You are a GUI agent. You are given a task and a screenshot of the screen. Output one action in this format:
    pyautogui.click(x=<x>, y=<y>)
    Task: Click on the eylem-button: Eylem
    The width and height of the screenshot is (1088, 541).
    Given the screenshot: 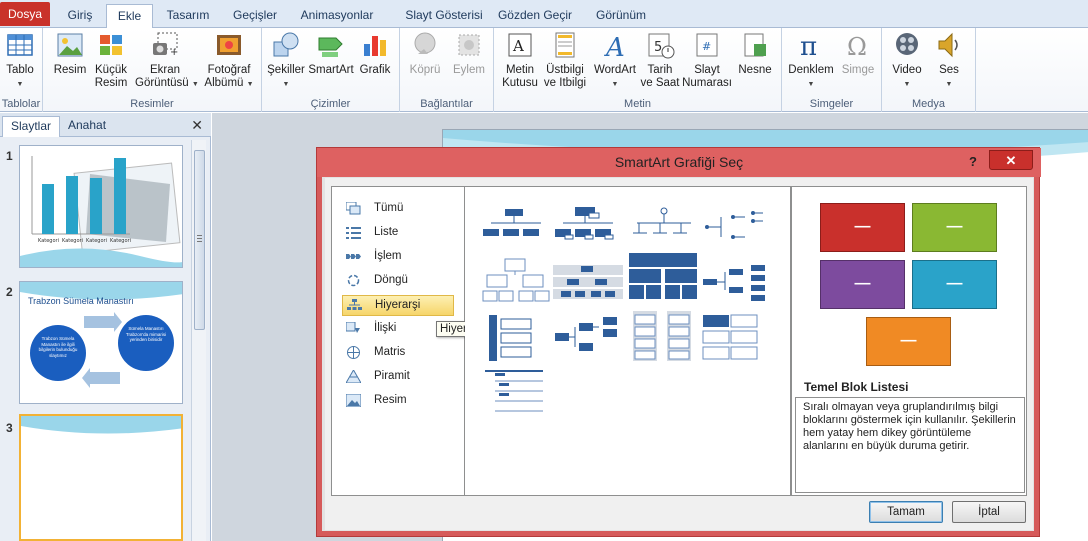 What is the action you would take?
    pyautogui.click(x=469, y=53)
    